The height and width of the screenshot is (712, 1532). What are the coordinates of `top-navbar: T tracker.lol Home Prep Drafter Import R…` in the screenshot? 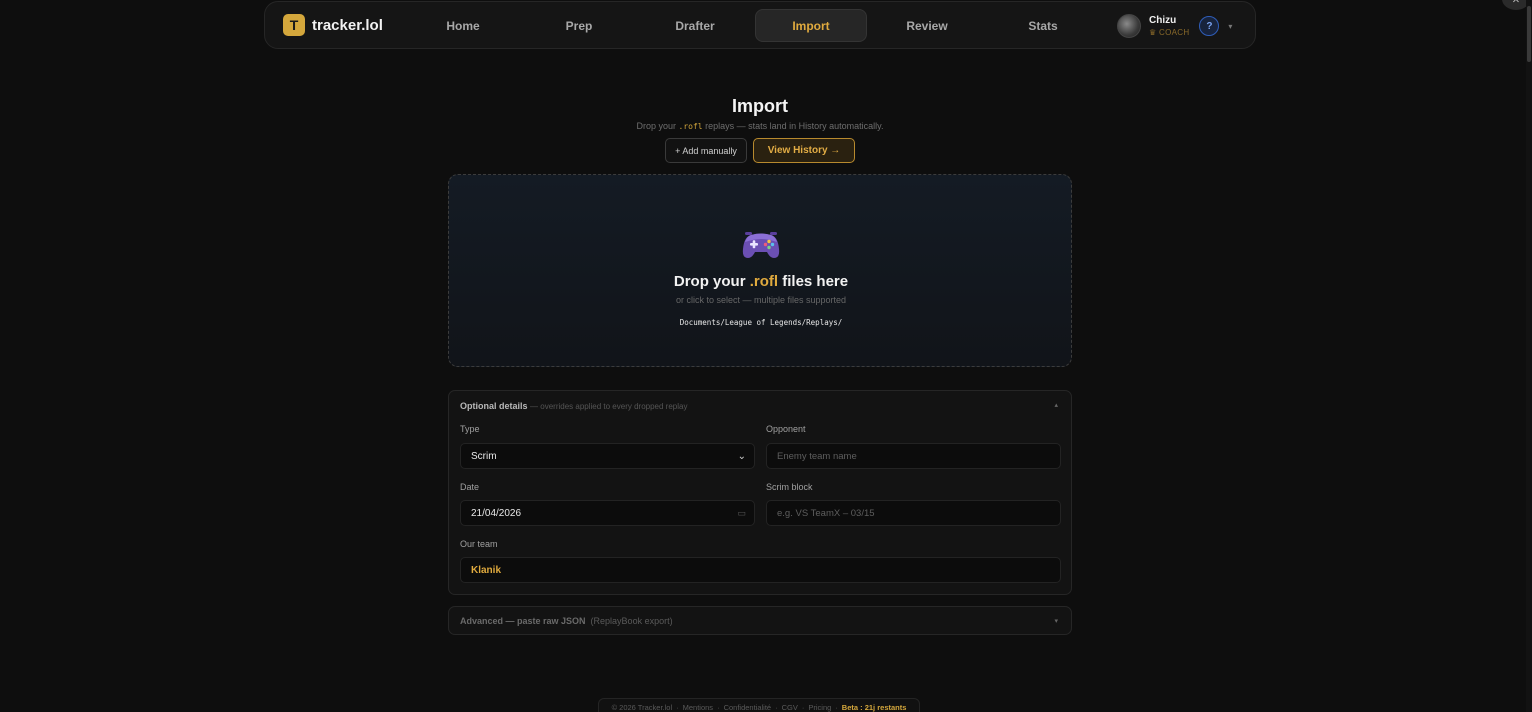 It's located at (760, 25).